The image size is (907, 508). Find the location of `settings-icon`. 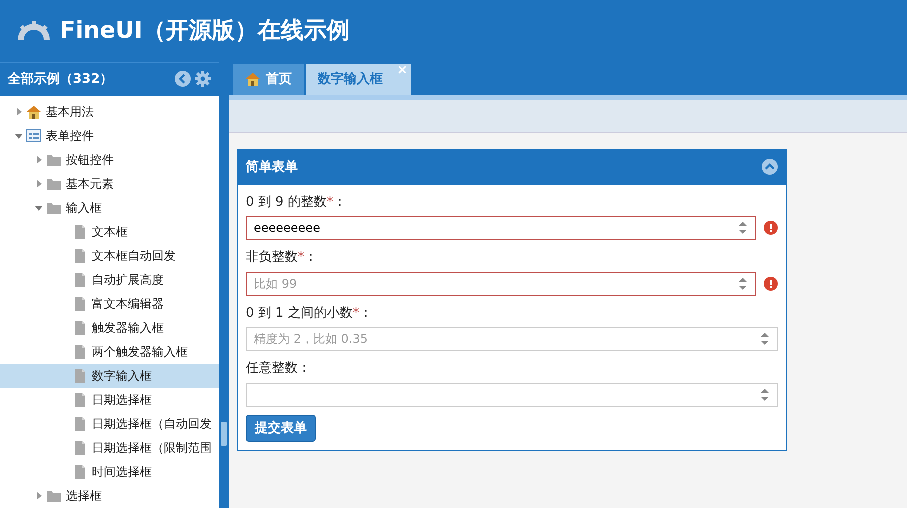

settings-icon is located at coordinates (203, 79).